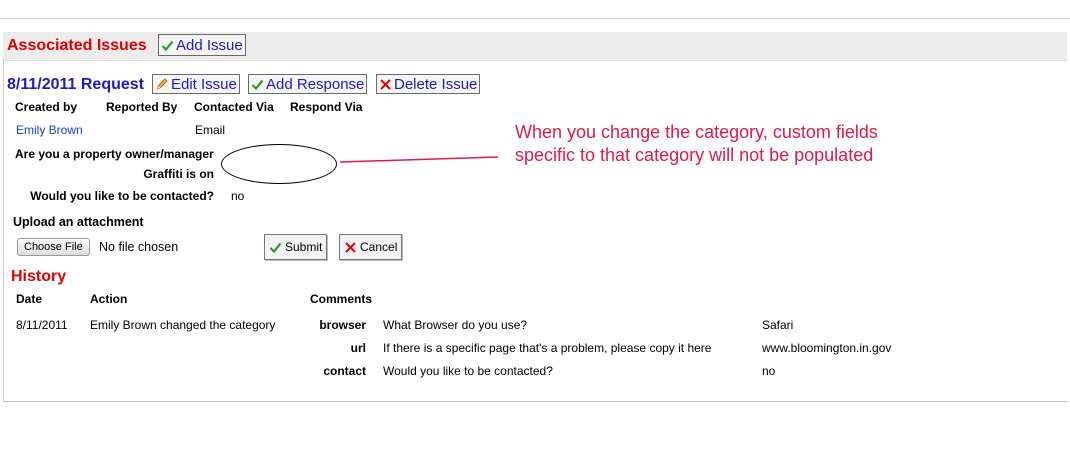 This screenshot has height=450, width=1070. Describe the element at coordinates (78, 222) in the screenshot. I see `upload-label: Upload an attachment` at that location.